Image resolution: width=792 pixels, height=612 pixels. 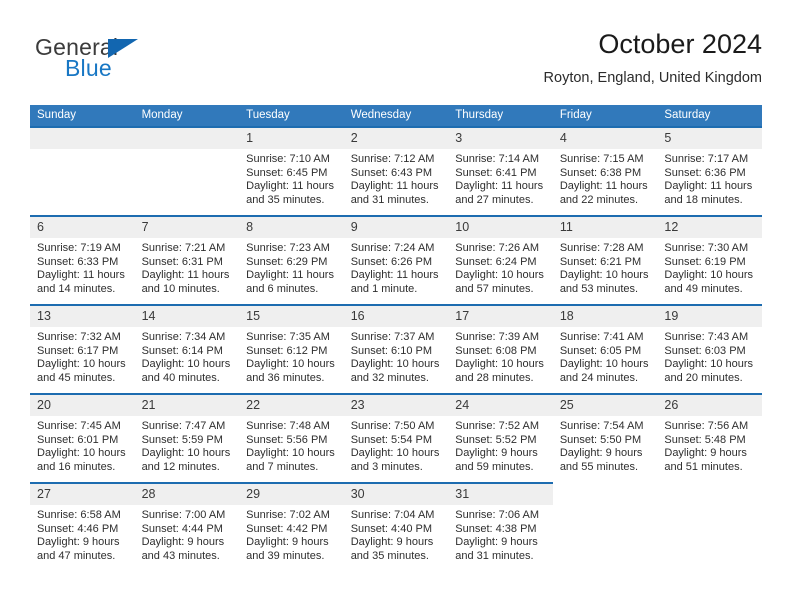 I want to click on sunrise-text: Sunrise: 7:54 AM, so click(x=601, y=426).